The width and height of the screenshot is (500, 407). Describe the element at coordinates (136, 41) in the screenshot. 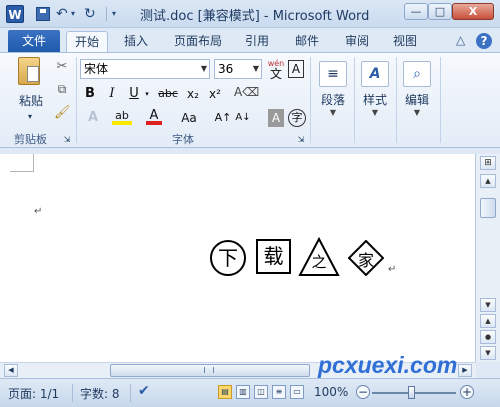

I see `tab-insert: 插入` at that location.